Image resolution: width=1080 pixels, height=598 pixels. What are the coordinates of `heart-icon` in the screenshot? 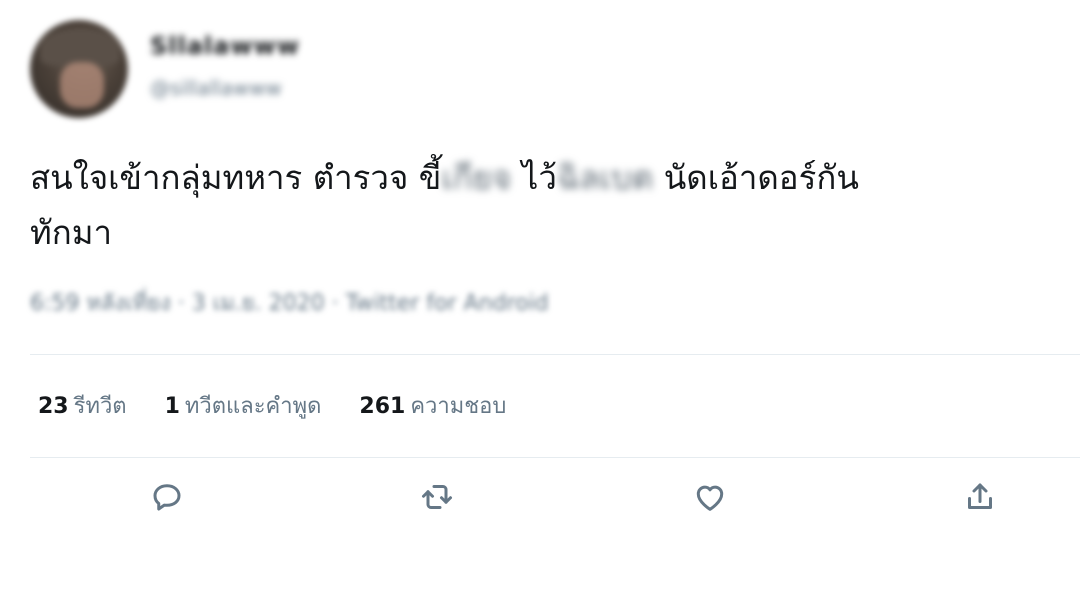 It's located at (710, 498).